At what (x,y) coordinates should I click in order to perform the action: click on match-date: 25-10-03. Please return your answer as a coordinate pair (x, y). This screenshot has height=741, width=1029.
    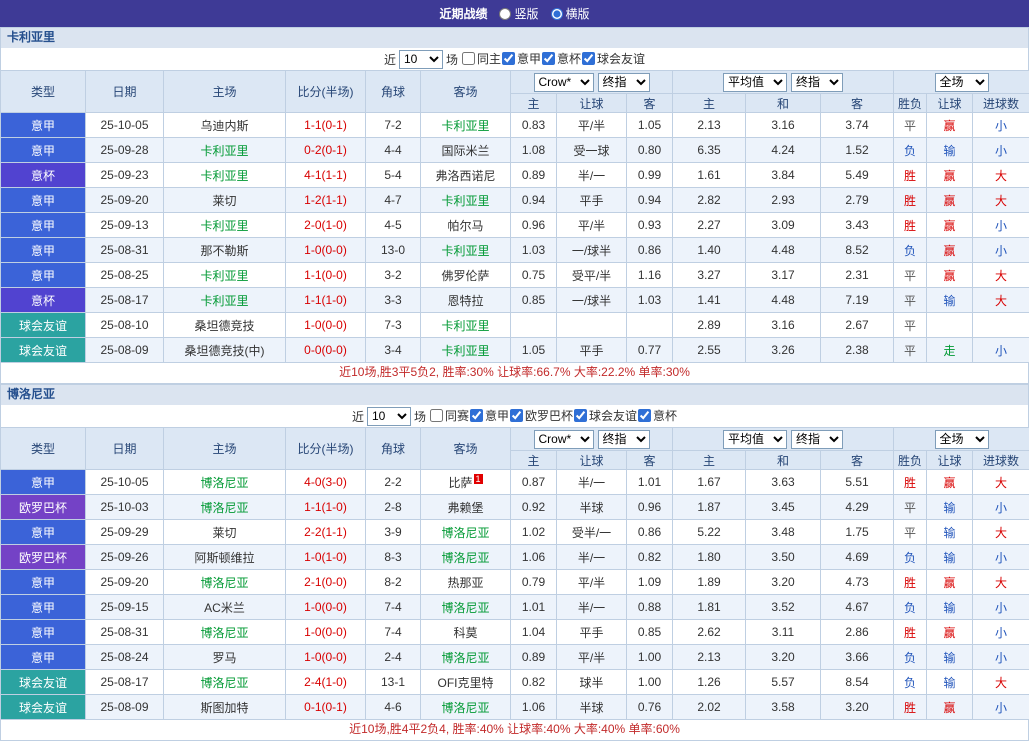
    Looking at the image, I should click on (125, 507).